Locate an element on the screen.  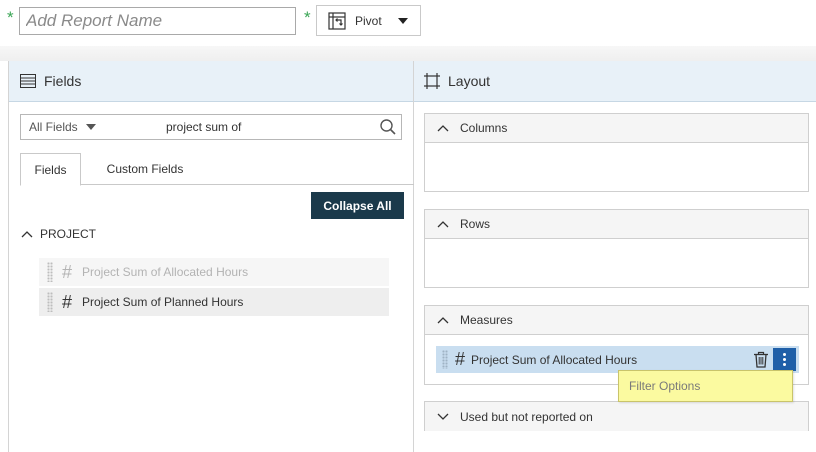
filter-options-tooltip: Filter Options is located at coordinates (705, 386).